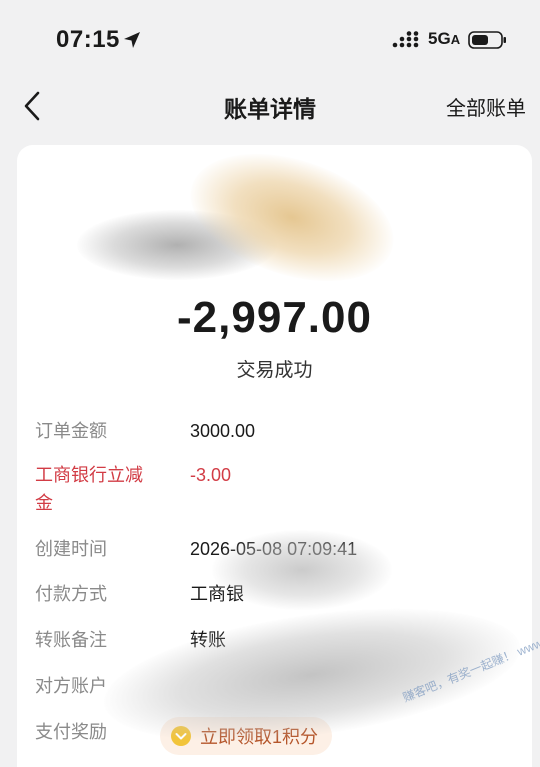 The width and height of the screenshot is (540, 767). What do you see at coordinates (274, 370) in the screenshot?
I see `transaction-status: 交易成功` at bounding box center [274, 370].